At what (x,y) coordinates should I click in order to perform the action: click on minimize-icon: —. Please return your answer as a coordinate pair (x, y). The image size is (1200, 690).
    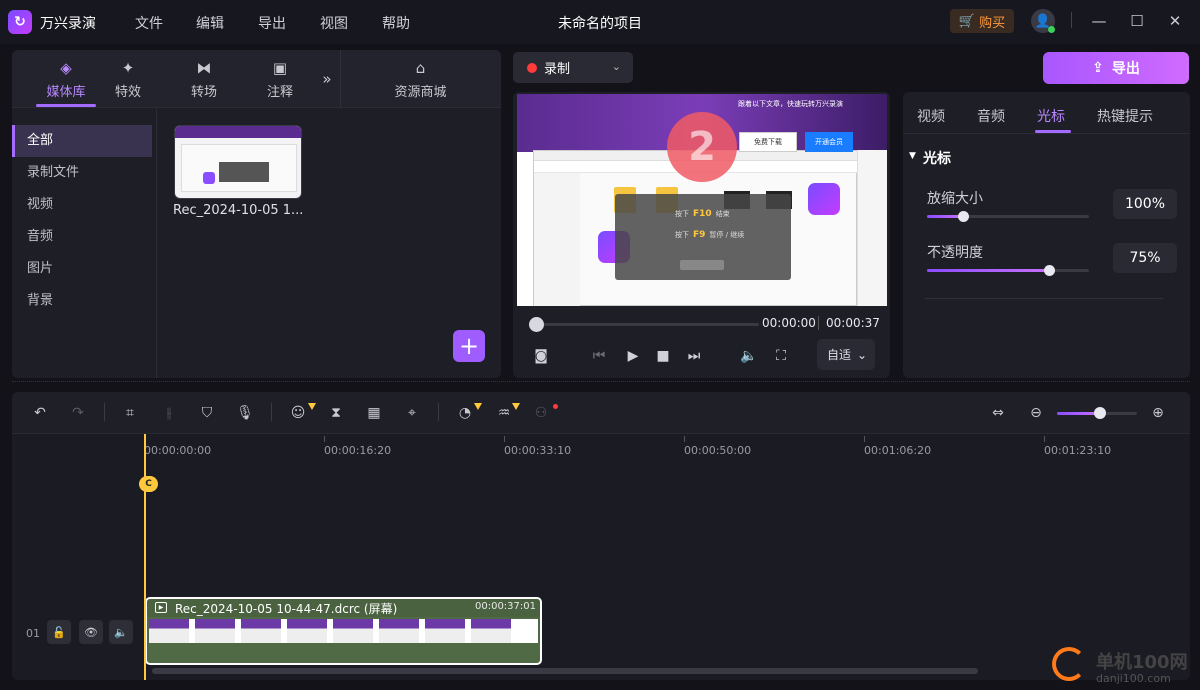
    Looking at the image, I should click on (1099, 21).